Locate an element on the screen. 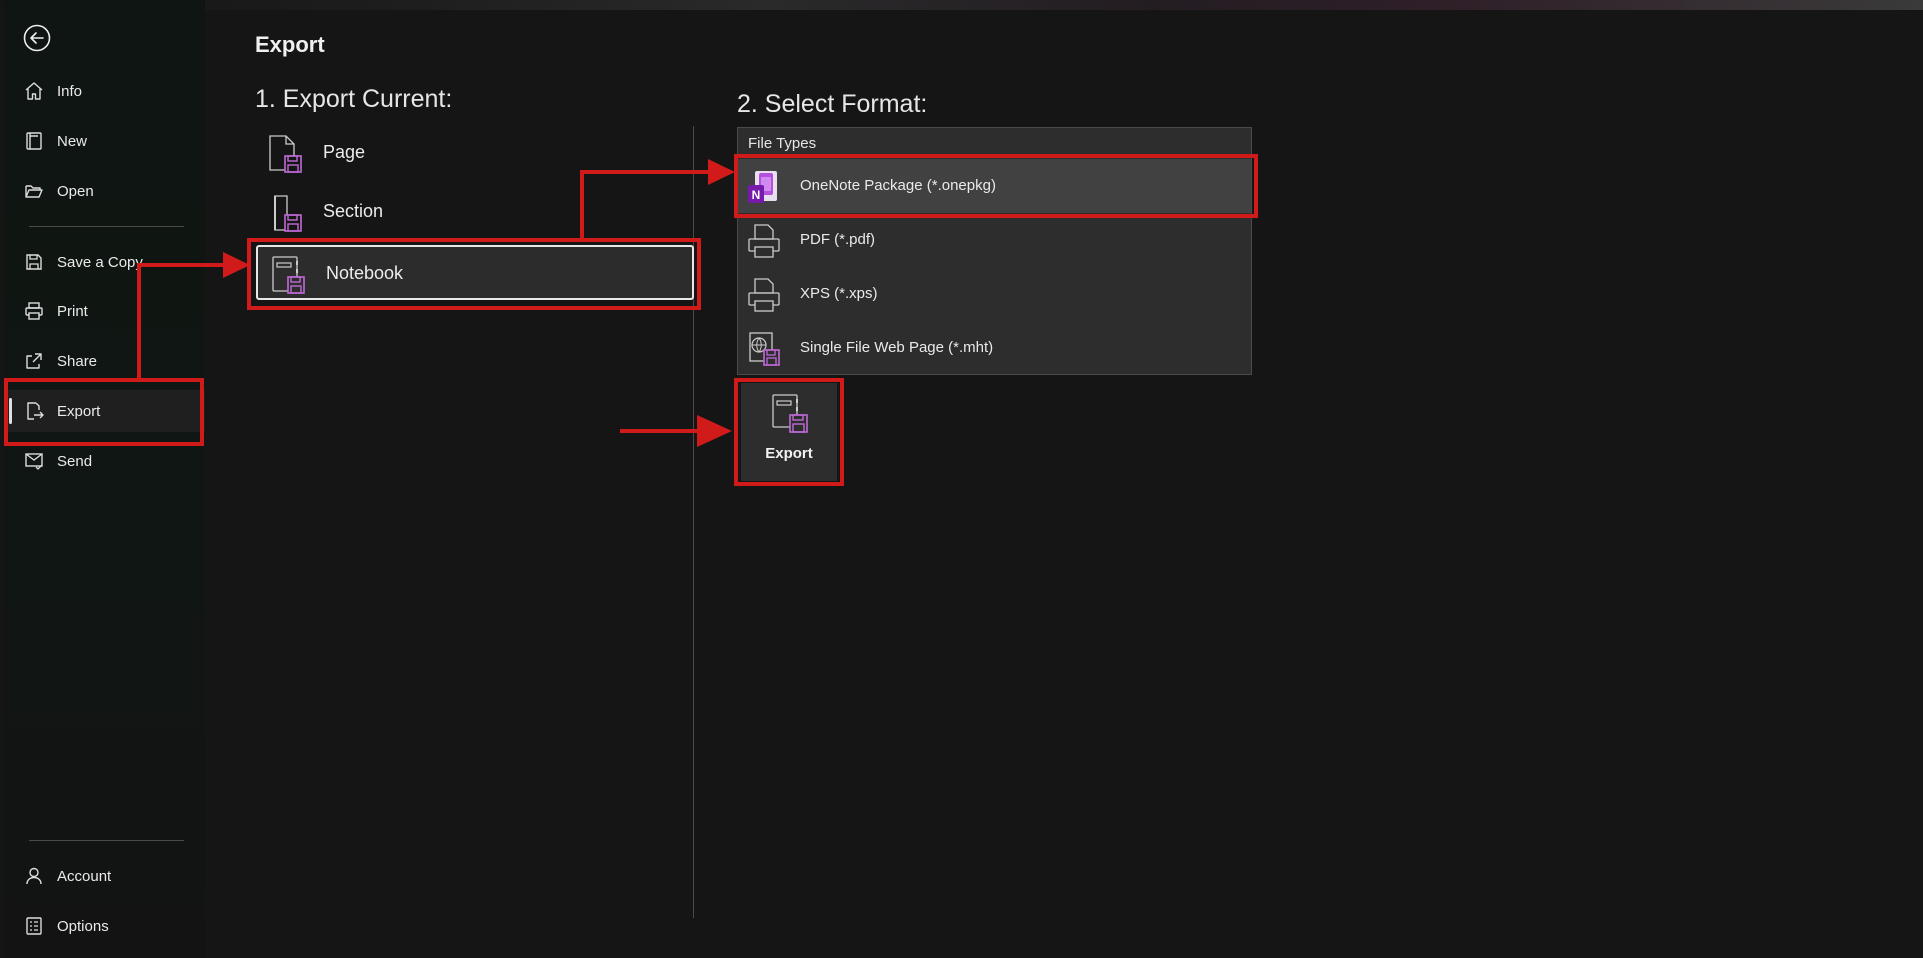 Image resolution: width=1923 pixels, height=958 pixels. file-type-xps: XPS (*.xps) is located at coordinates (994, 294).